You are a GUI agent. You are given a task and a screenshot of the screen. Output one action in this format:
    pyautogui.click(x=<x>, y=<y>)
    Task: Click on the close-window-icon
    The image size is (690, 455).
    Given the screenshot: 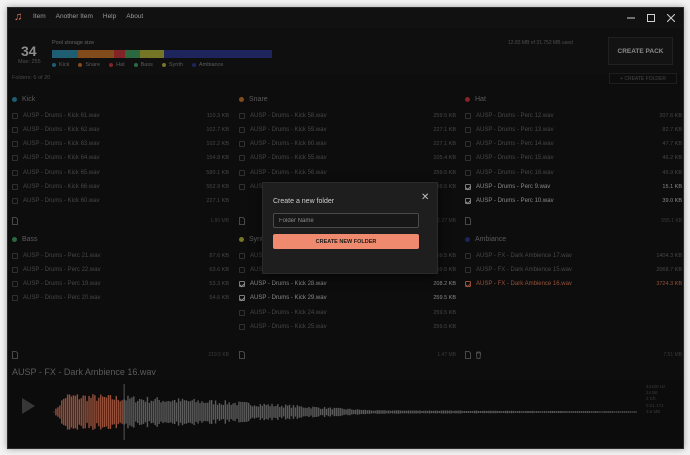 What is the action you would take?
    pyautogui.click(x=671, y=18)
    